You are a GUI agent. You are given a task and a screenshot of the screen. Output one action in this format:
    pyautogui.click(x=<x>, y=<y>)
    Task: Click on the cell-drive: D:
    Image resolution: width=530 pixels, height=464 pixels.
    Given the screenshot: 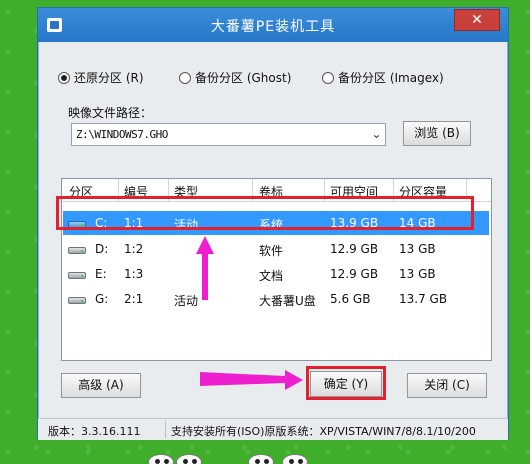 What is the action you would take?
    pyautogui.click(x=102, y=249)
    